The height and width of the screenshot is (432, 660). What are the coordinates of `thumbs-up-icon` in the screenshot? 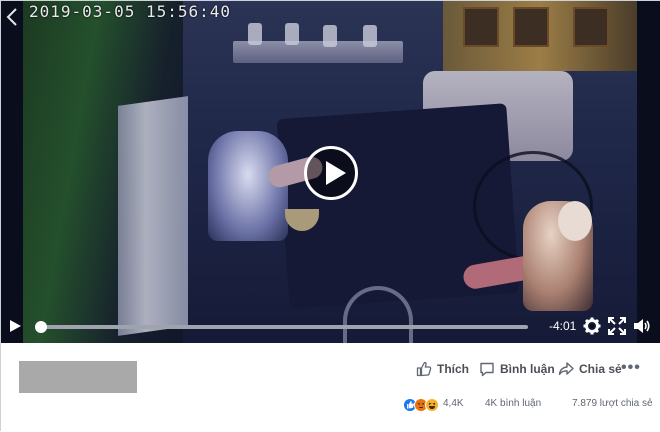 It's located at (424, 369).